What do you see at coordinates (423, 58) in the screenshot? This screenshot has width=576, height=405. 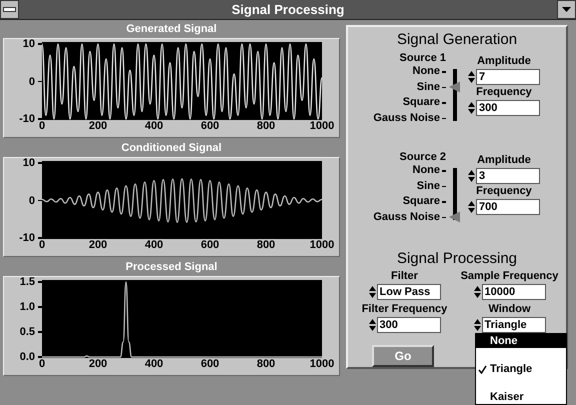 I see `source-label: Source 1` at bounding box center [423, 58].